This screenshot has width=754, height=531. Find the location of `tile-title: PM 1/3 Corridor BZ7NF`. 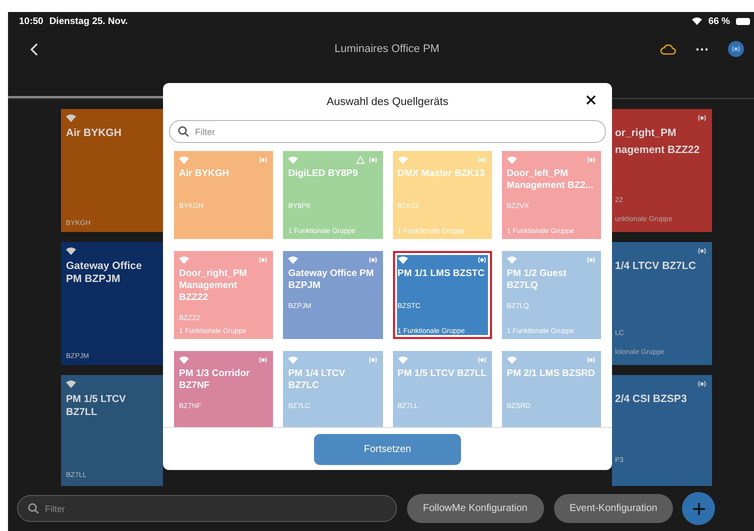

tile-title: PM 1/3 Corridor BZ7NF is located at coordinates (215, 380).